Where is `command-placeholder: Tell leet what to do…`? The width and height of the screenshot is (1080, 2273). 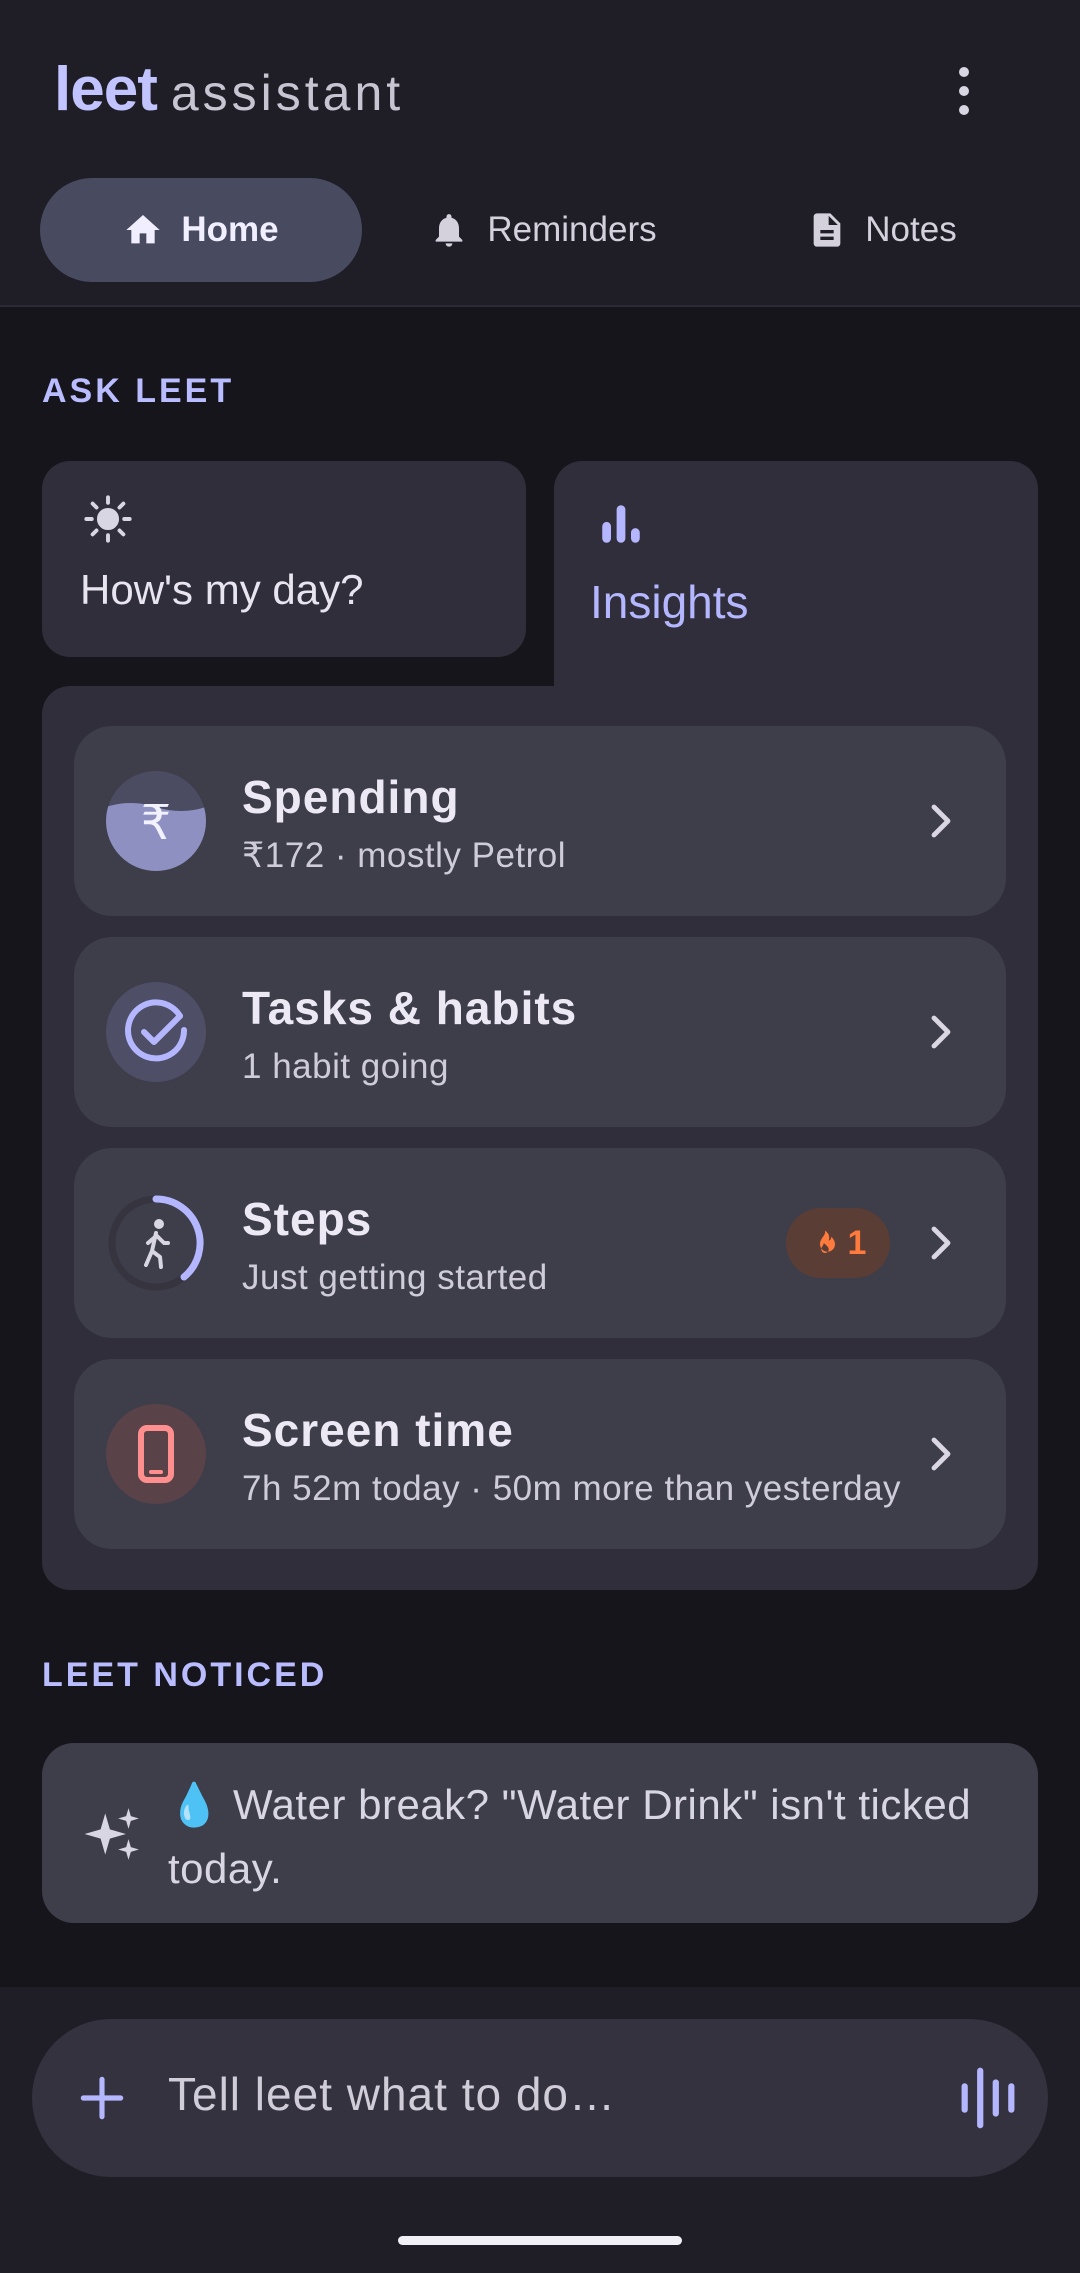
command-placeholder: Tell leet what to do… is located at coordinates (392, 2094).